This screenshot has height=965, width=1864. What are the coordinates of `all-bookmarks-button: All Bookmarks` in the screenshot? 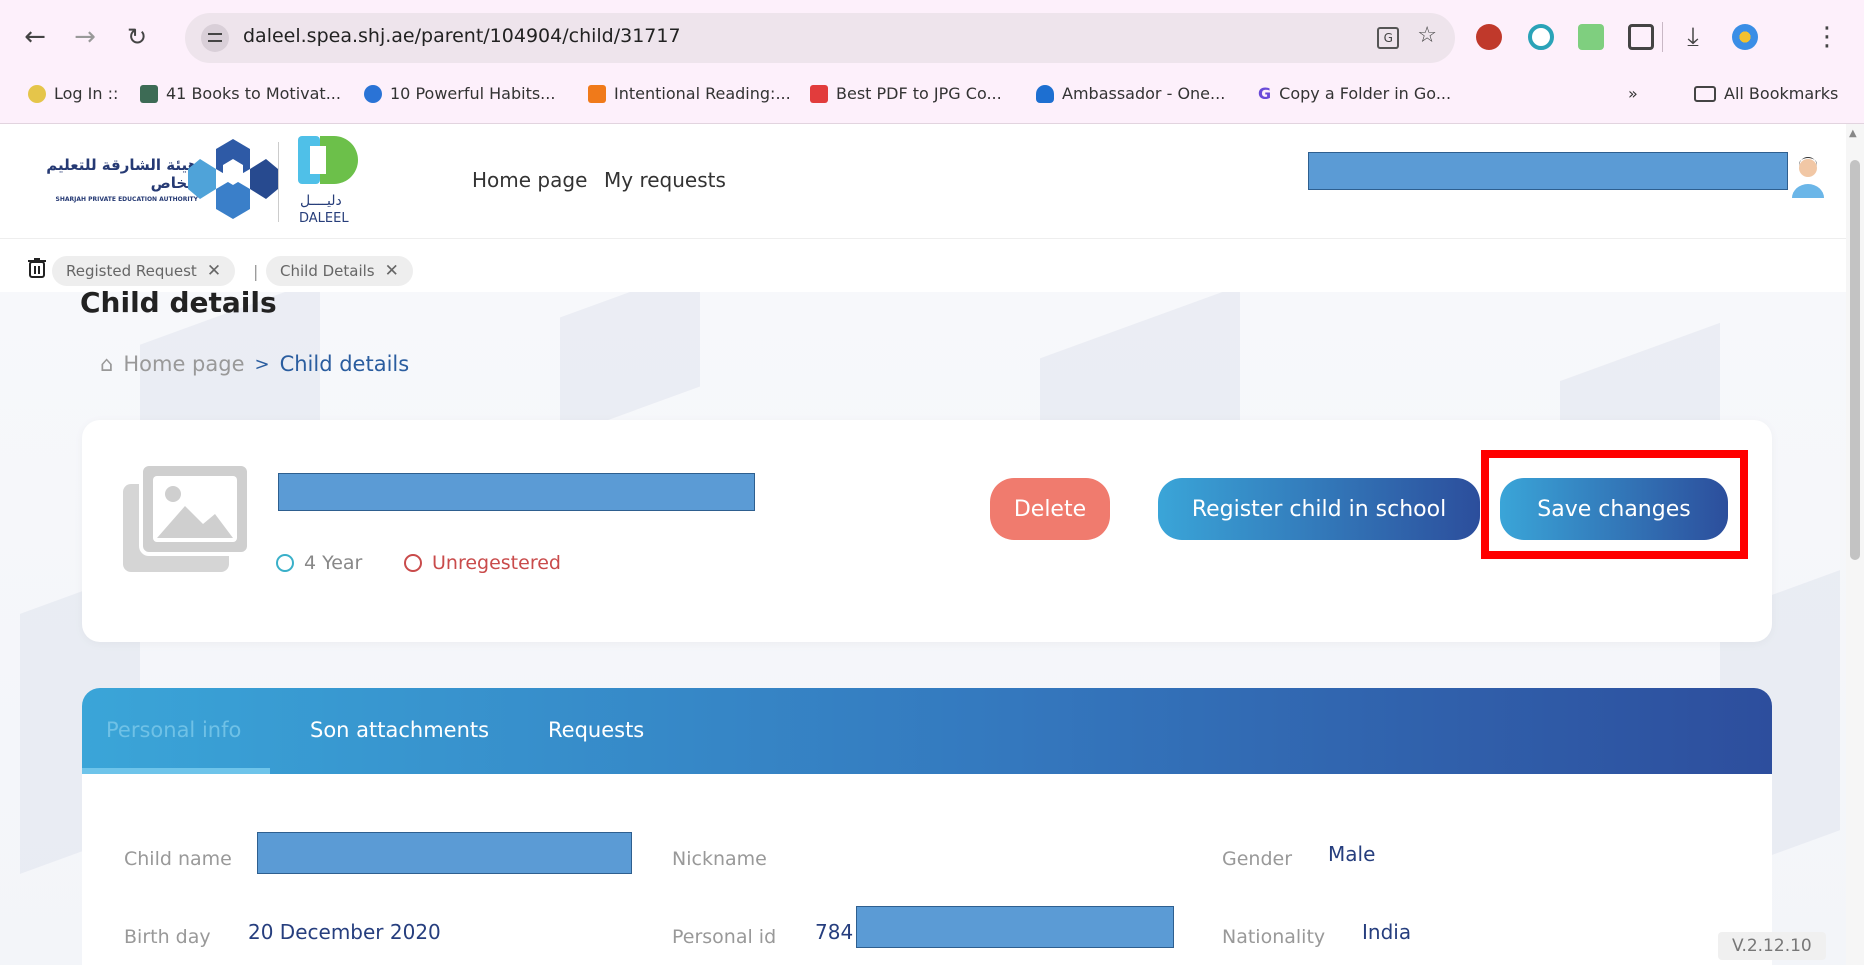 It's located at (1766, 93).